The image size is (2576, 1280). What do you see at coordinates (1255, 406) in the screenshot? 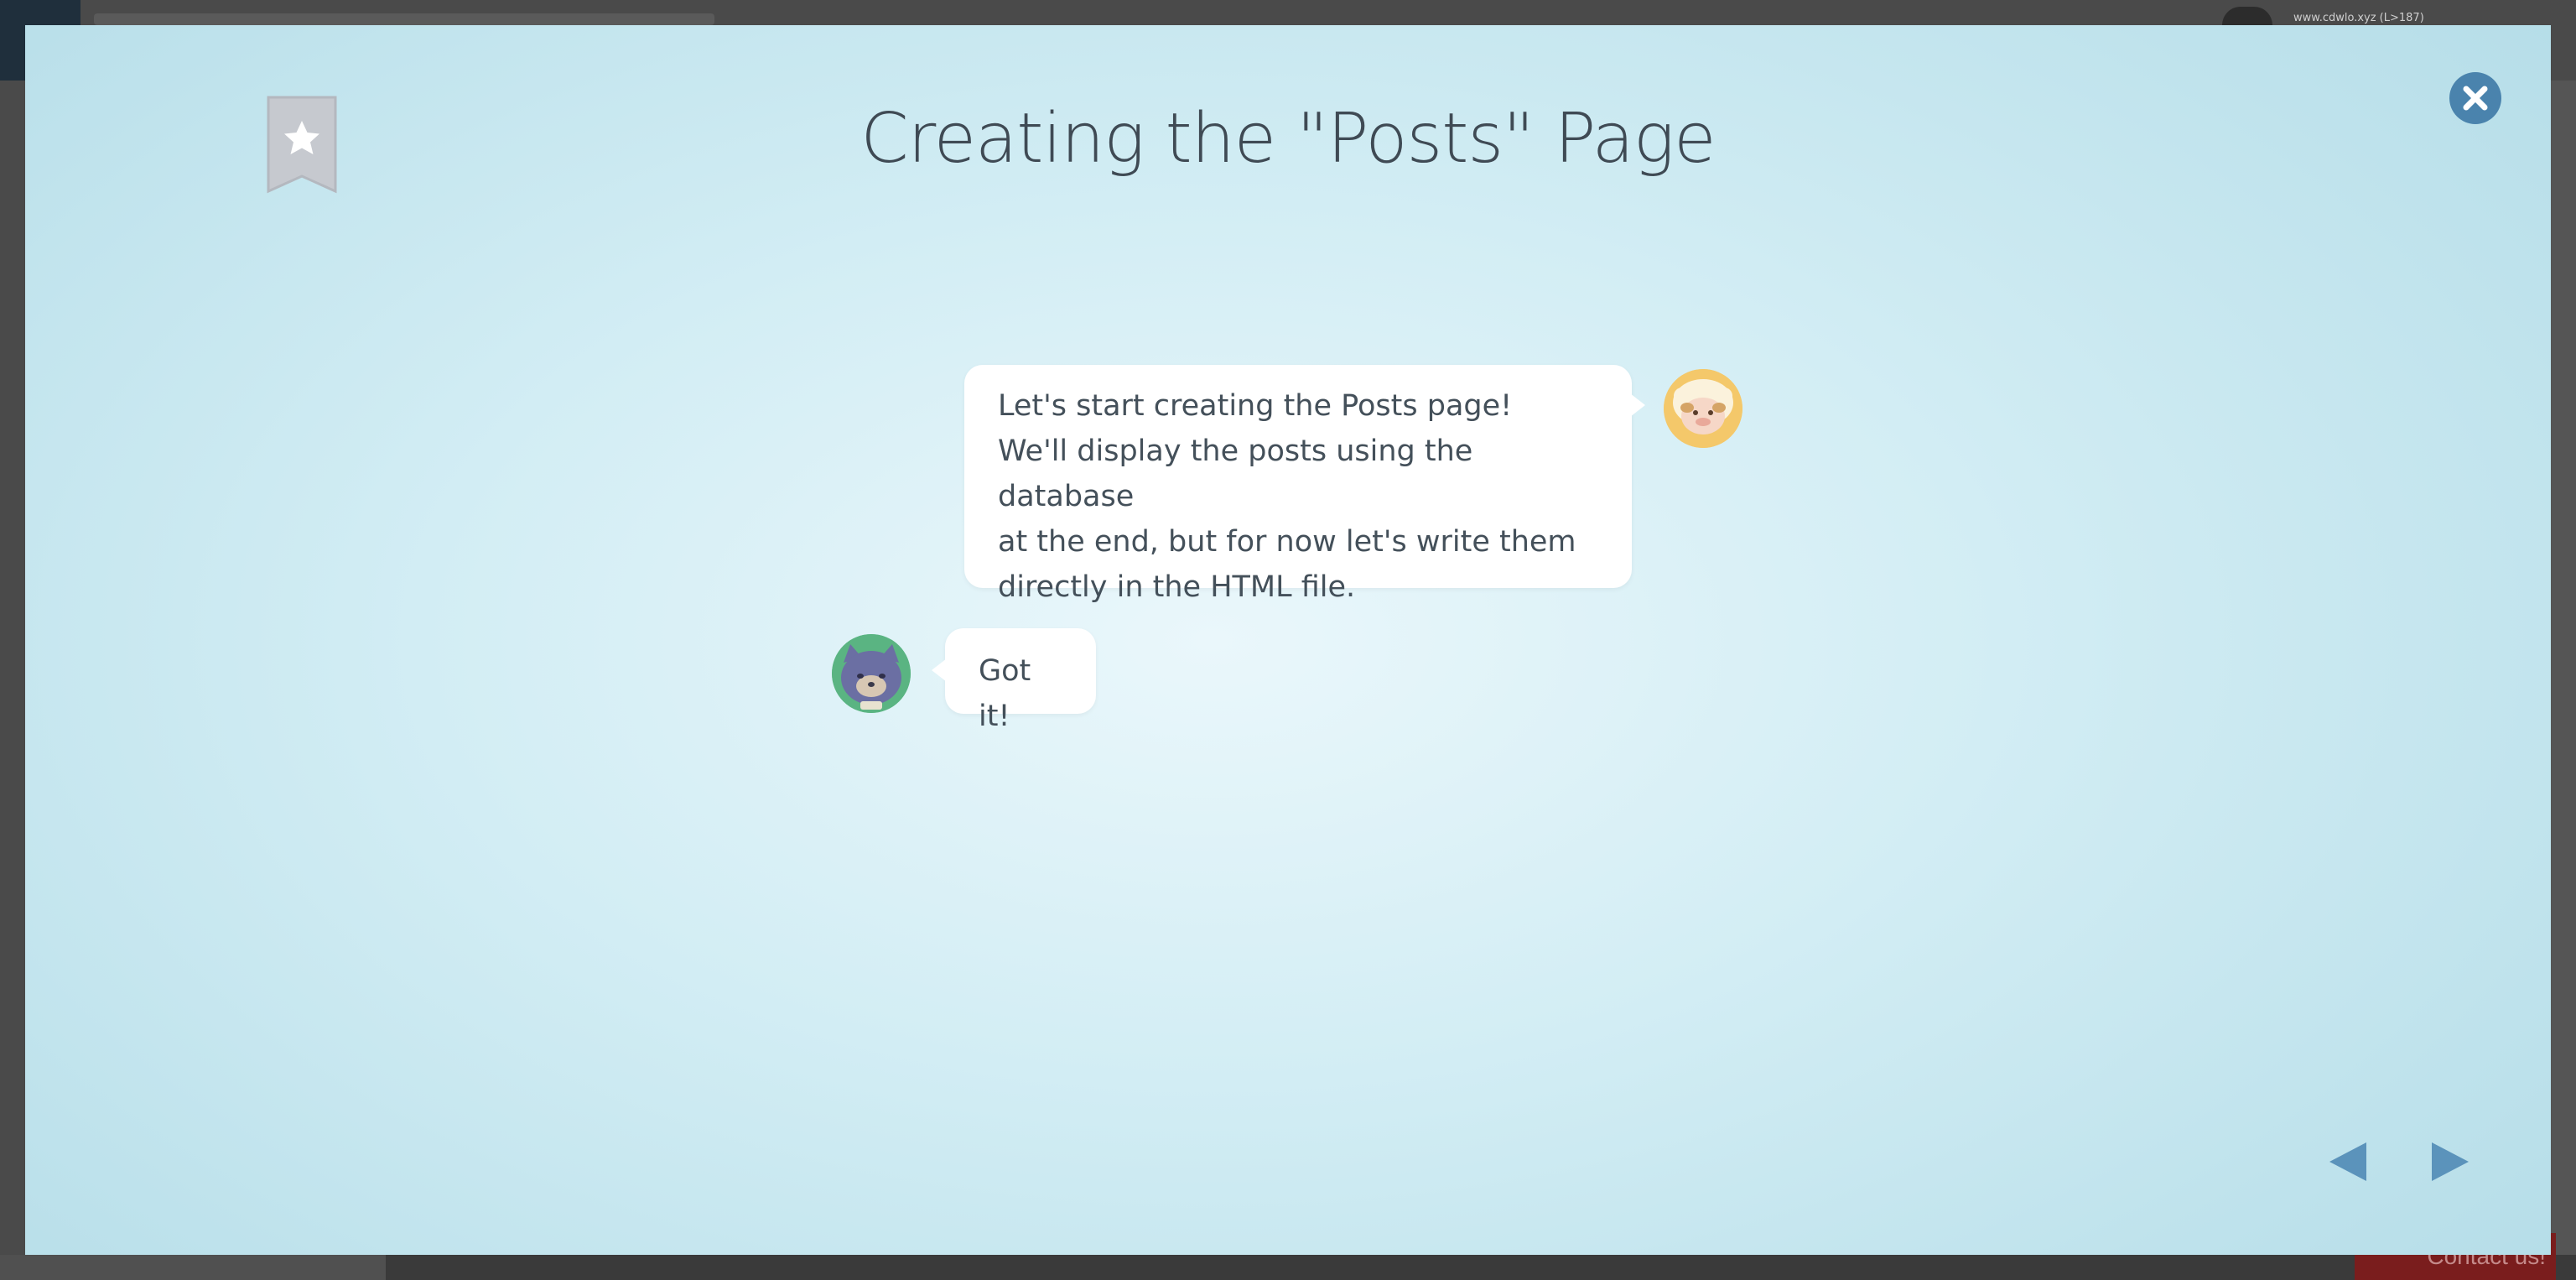
I see `chat-line: Let's start creating the Posts page!` at bounding box center [1255, 406].